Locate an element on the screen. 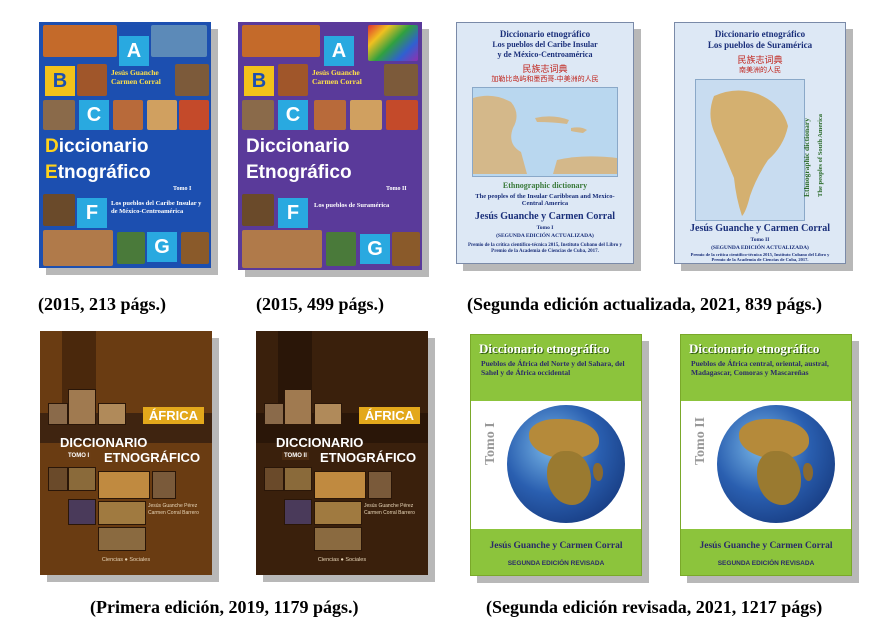 The image size is (890, 629). cover-chinese-subtitle: 加勒比岛屿和墨西哥-中美洲的人民 is located at coordinates (545, 79).